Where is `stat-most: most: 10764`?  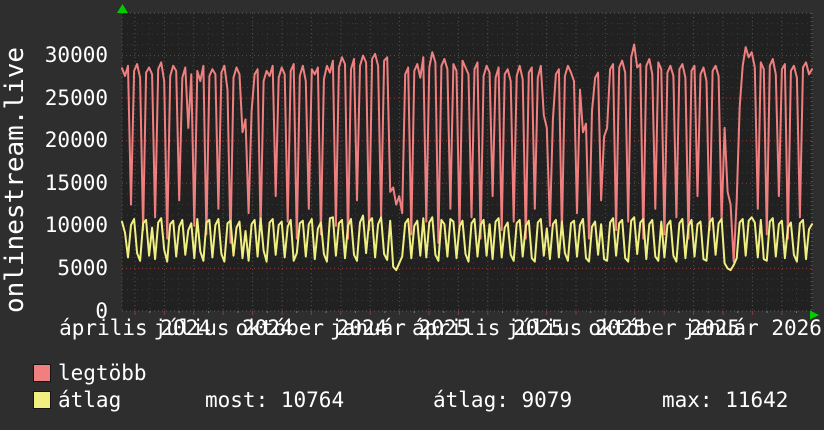
stat-most: most: 10764 is located at coordinates (275, 400).